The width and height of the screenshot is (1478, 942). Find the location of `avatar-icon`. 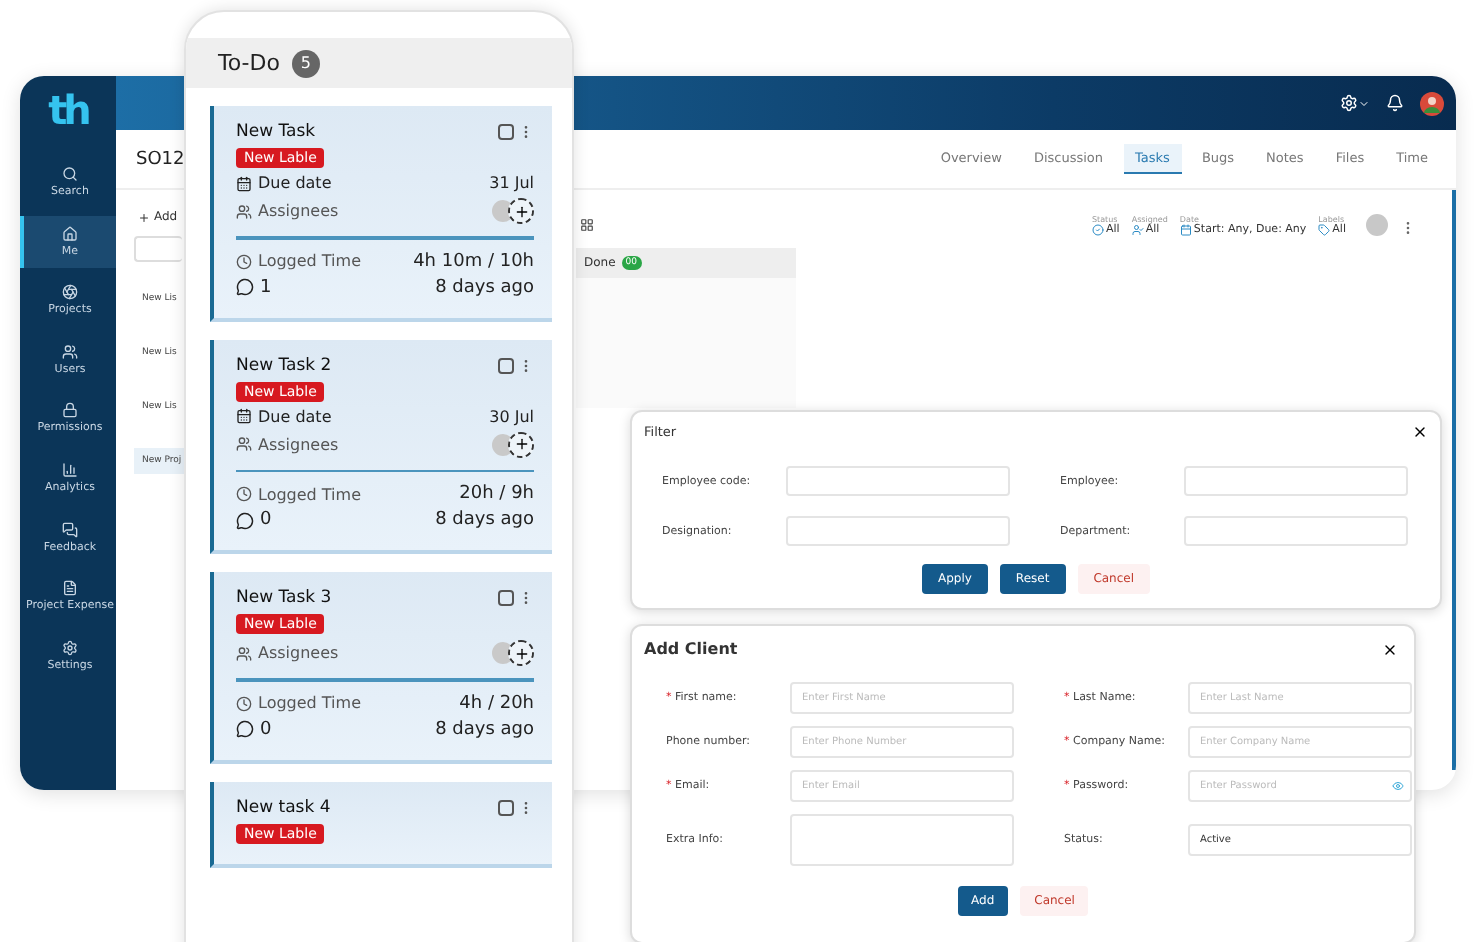

avatar-icon is located at coordinates (1432, 103).